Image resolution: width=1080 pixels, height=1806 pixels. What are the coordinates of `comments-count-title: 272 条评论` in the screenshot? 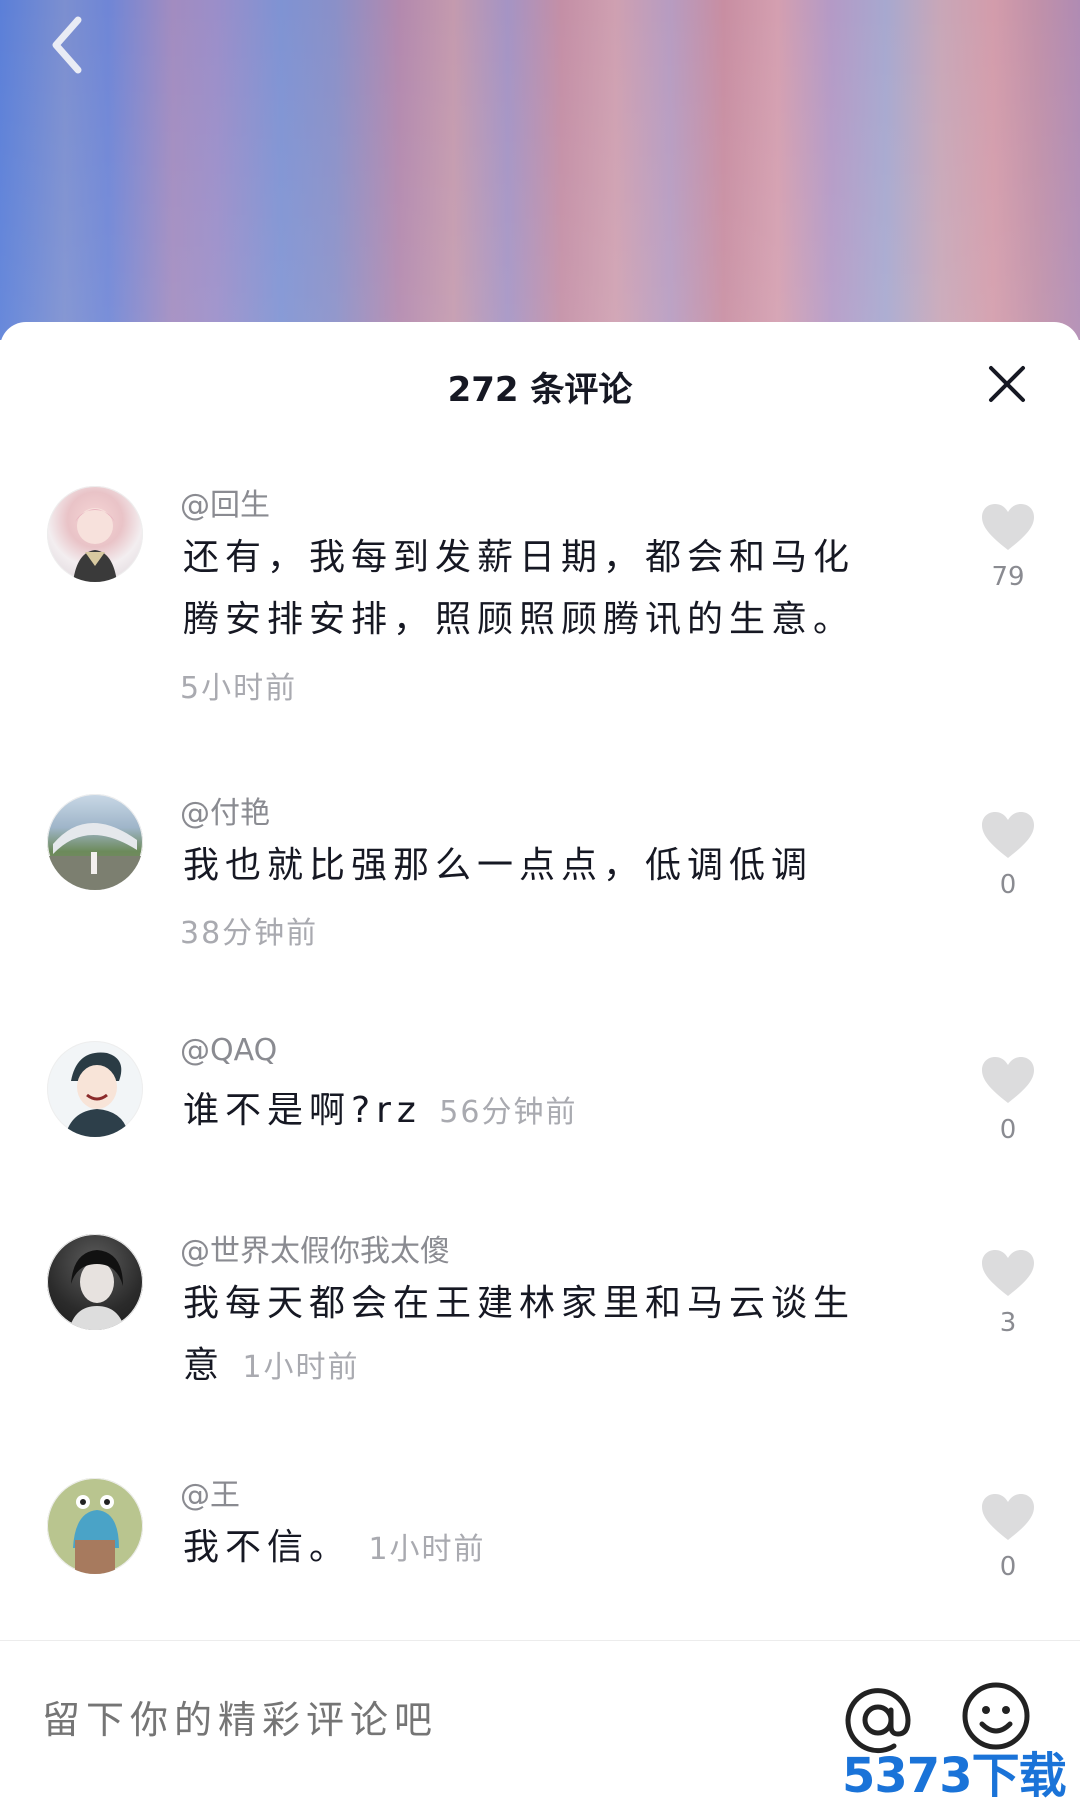 It's located at (540, 390).